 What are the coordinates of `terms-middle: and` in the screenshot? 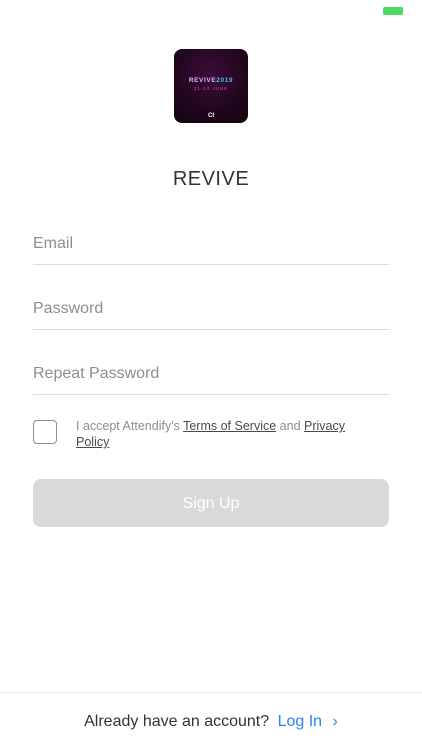 It's located at (290, 426).